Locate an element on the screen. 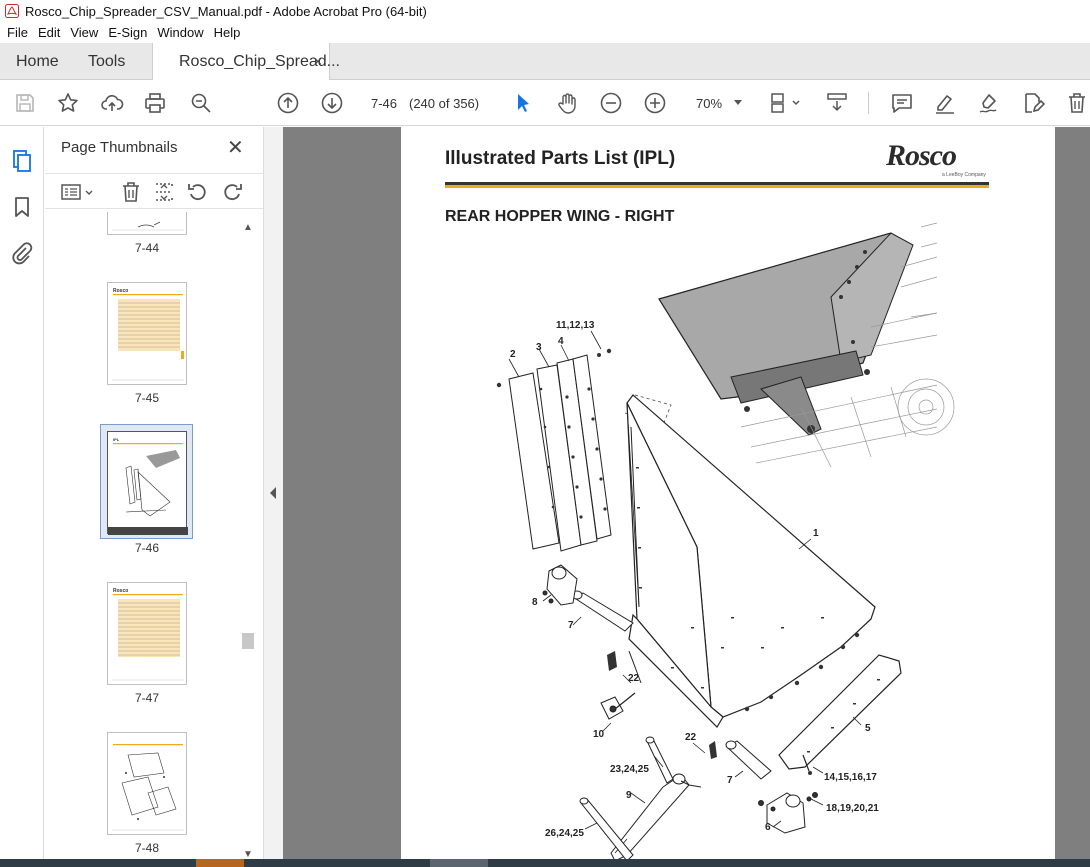 This screenshot has height=867, width=1090. menu-view: View is located at coordinates (84, 32).